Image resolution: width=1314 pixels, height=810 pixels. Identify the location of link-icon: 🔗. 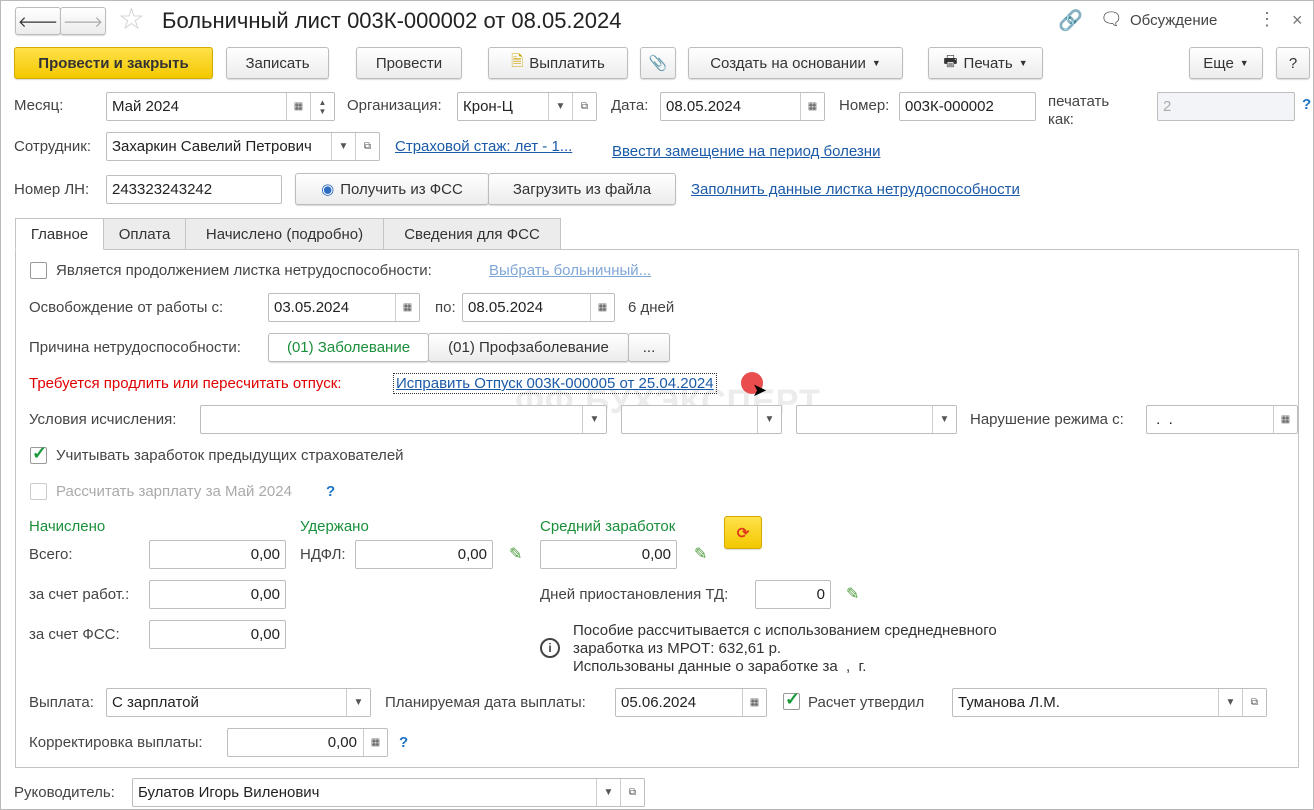
(1070, 20).